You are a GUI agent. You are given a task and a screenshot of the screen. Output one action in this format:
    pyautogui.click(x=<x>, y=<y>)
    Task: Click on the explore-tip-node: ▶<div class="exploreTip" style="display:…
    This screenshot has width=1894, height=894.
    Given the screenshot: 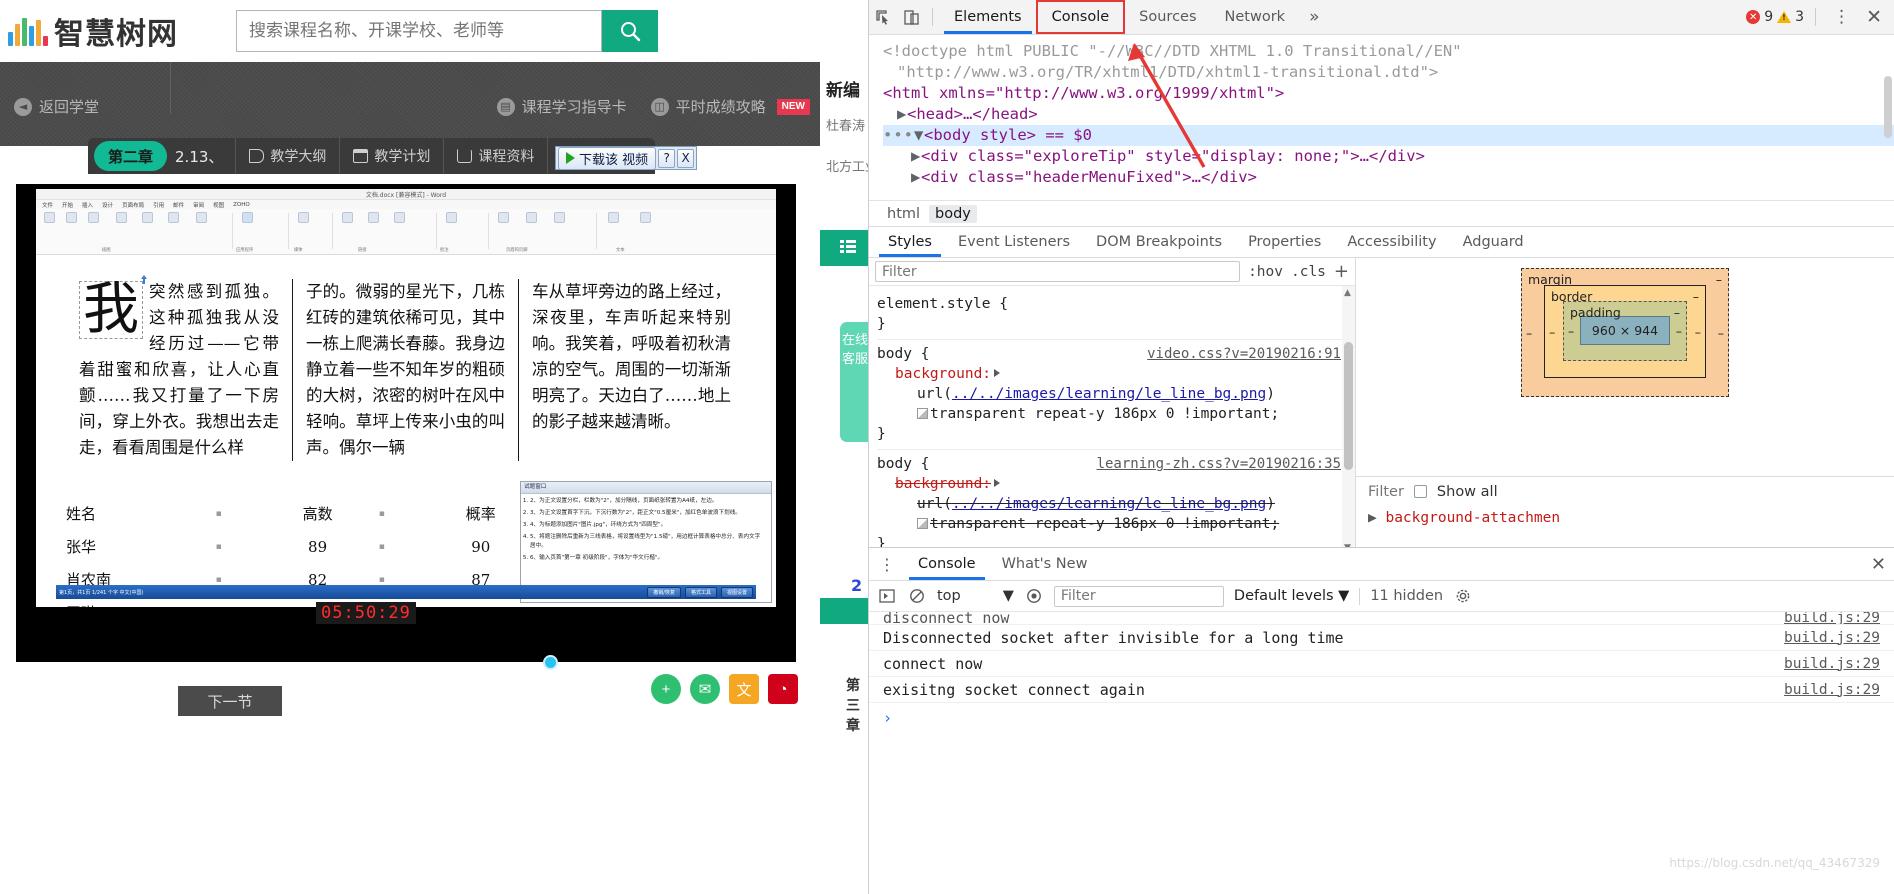 What is the action you would take?
    pyautogui.click(x=1388, y=156)
    